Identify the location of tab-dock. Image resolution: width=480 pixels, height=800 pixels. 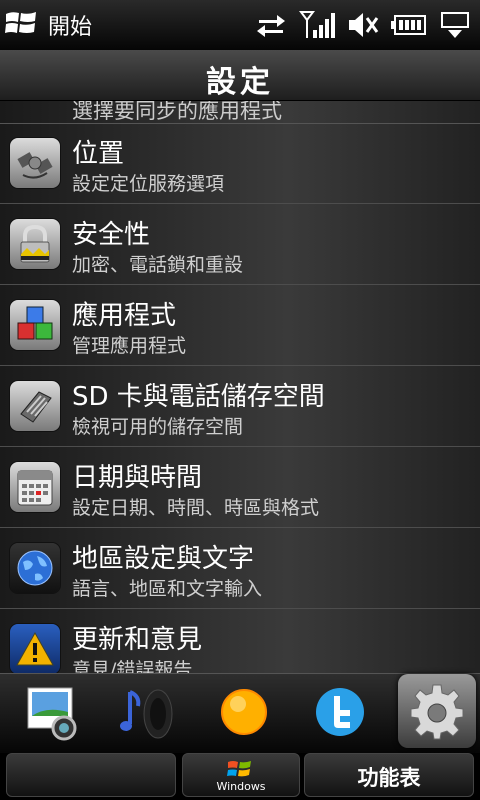
(240, 713).